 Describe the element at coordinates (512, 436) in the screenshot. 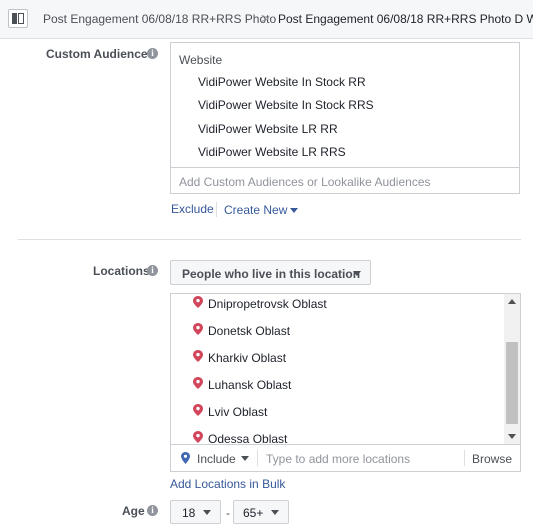

I see `scroll-down-icon` at that location.